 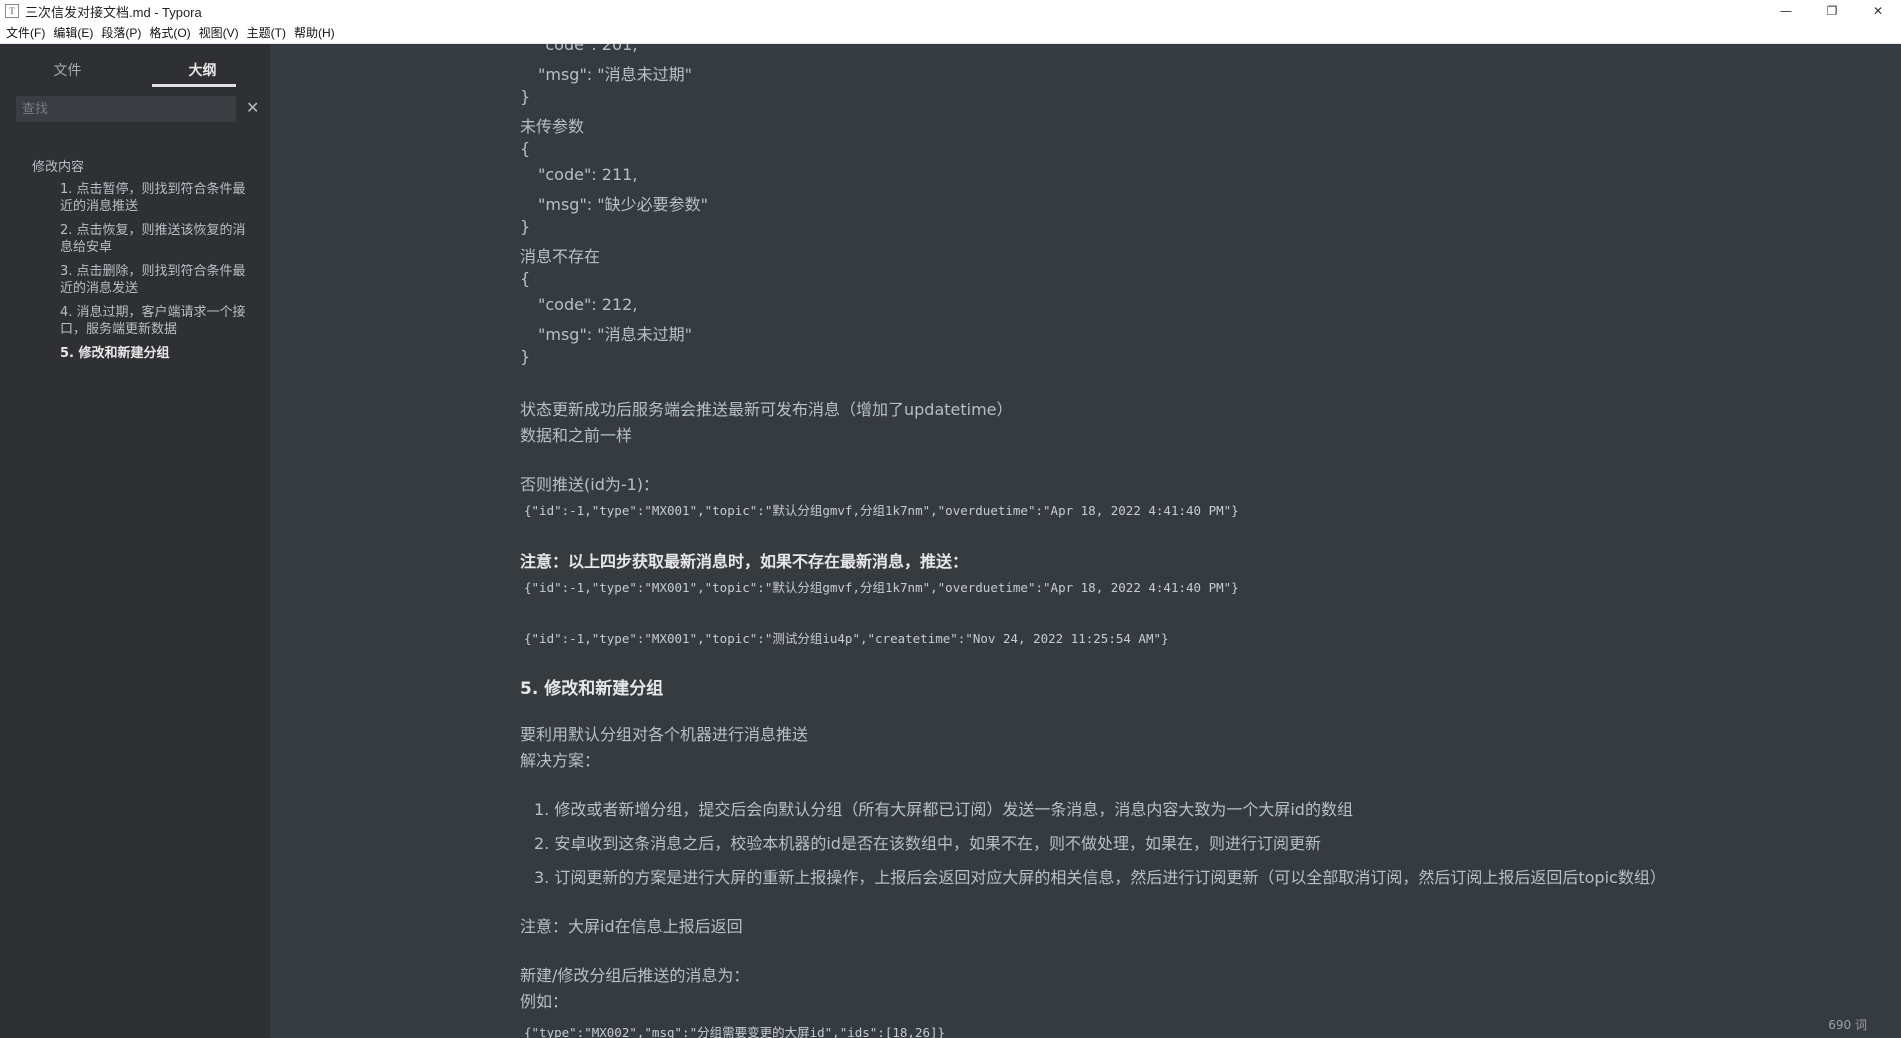 I want to click on close-icon: ✕, so click(x=252, y=107).